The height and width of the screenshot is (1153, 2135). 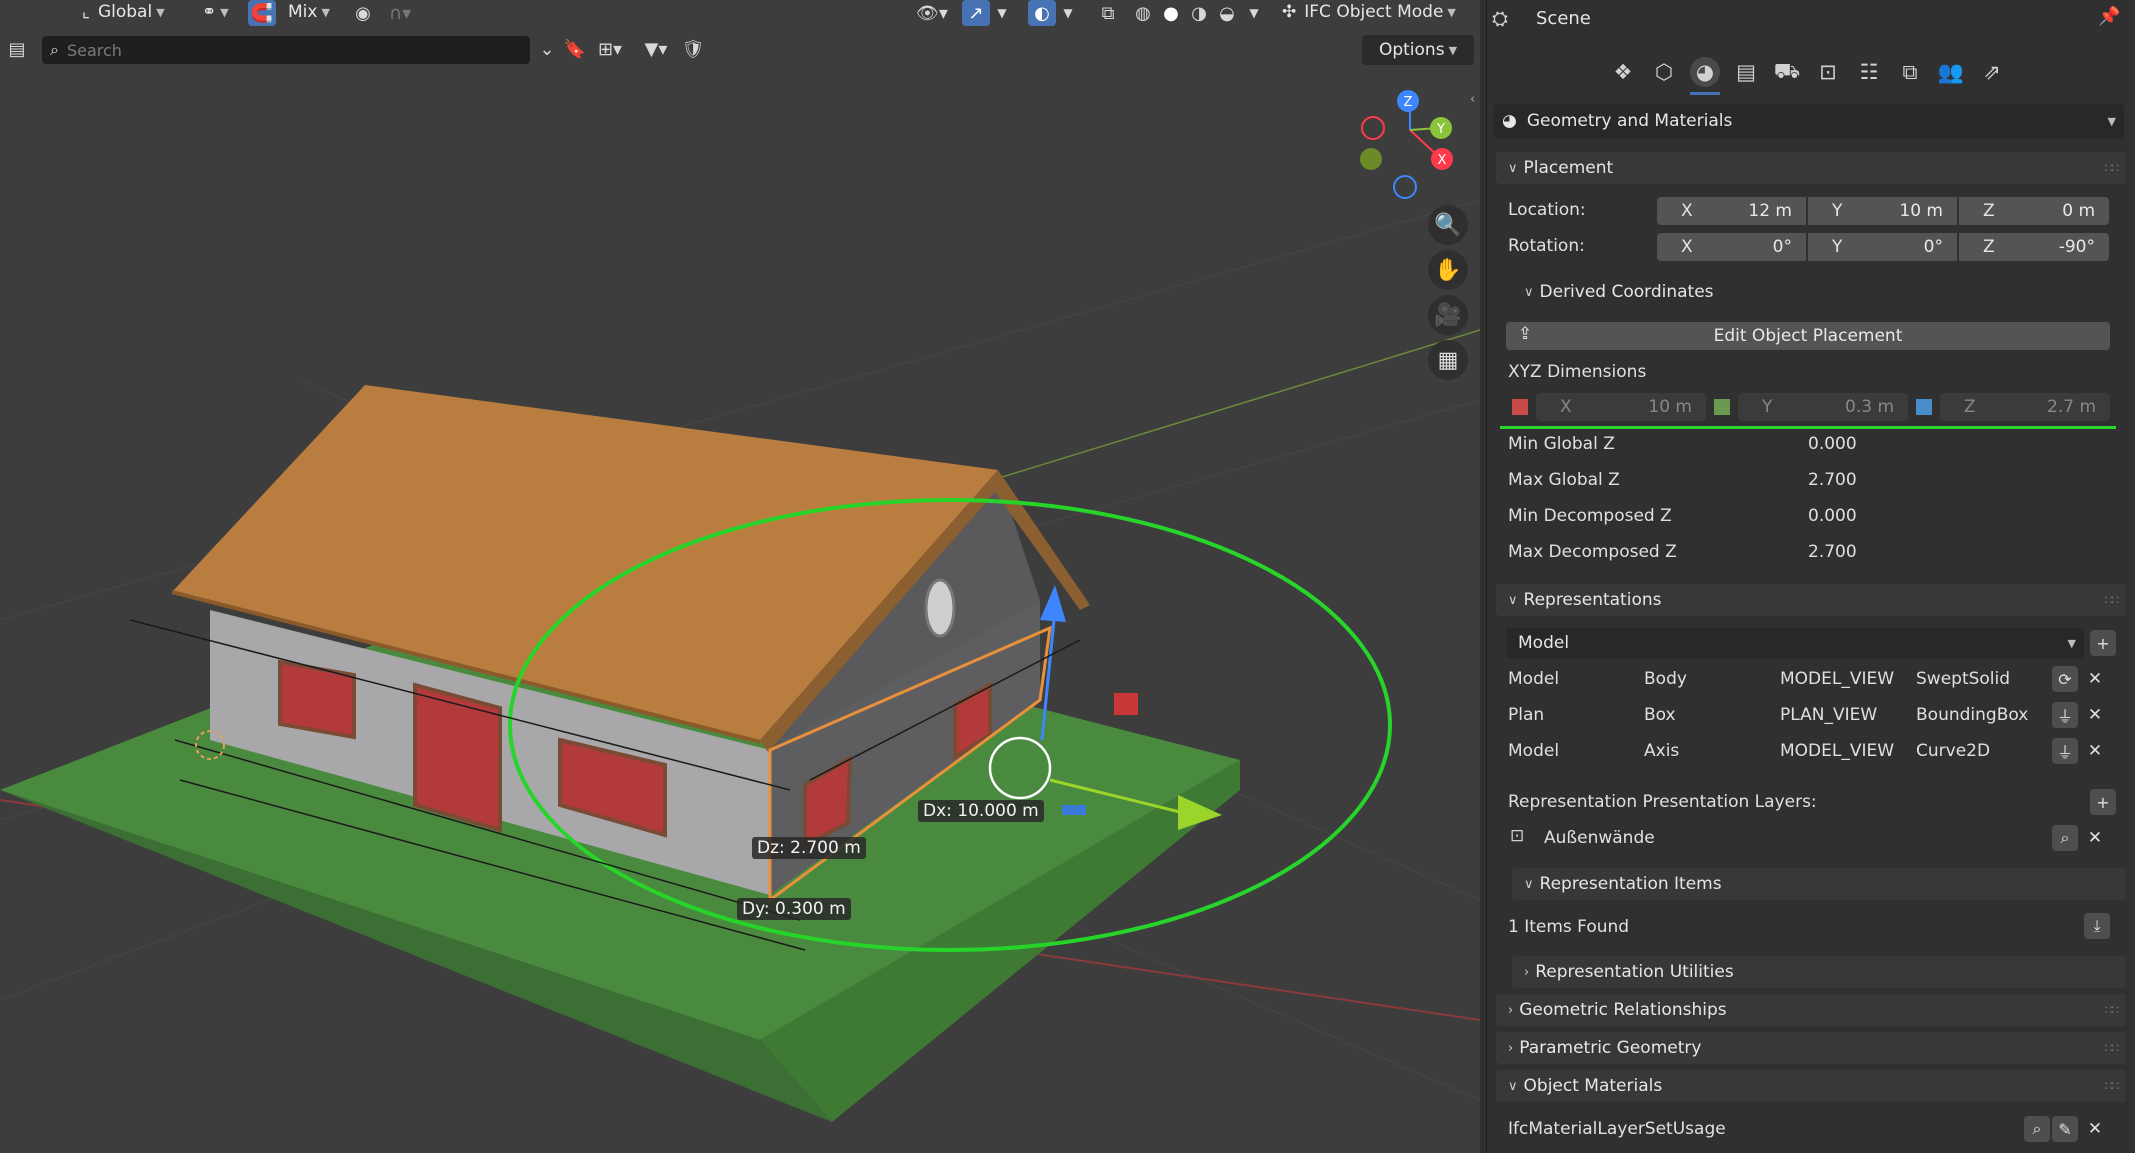 I want to click on overlay-toggle-icon: ◐, so click(x=1042, y=13).